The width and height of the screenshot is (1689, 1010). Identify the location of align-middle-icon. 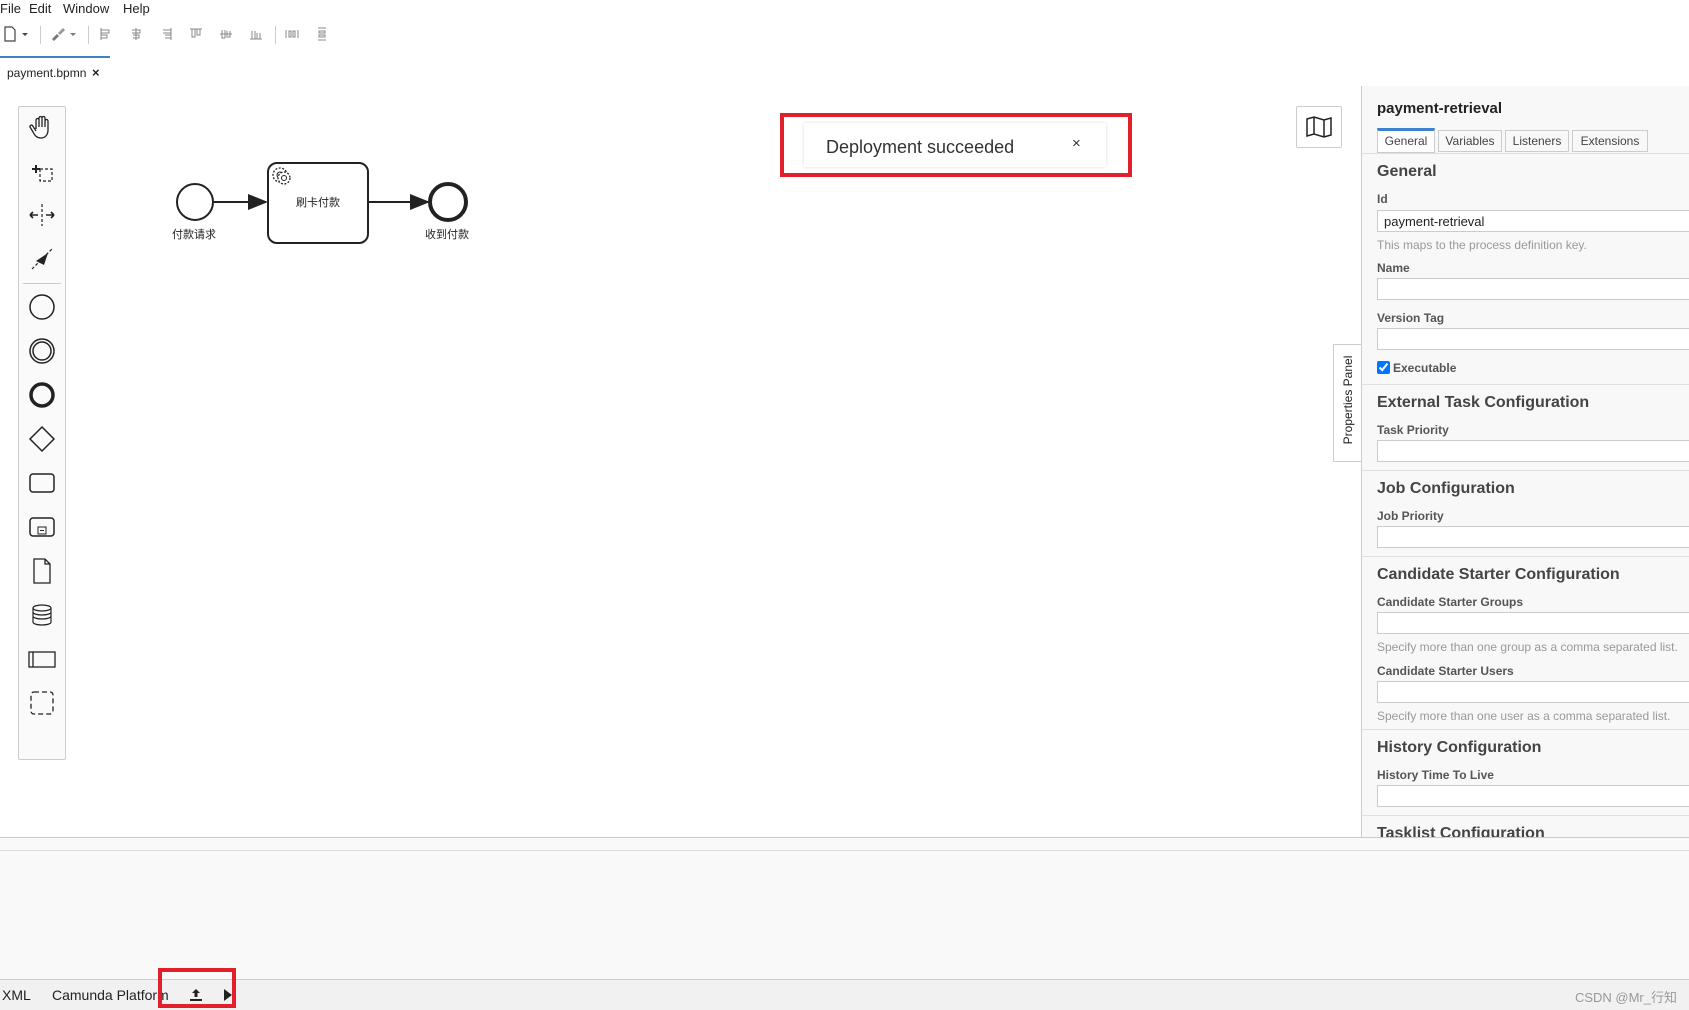
(226, 34).